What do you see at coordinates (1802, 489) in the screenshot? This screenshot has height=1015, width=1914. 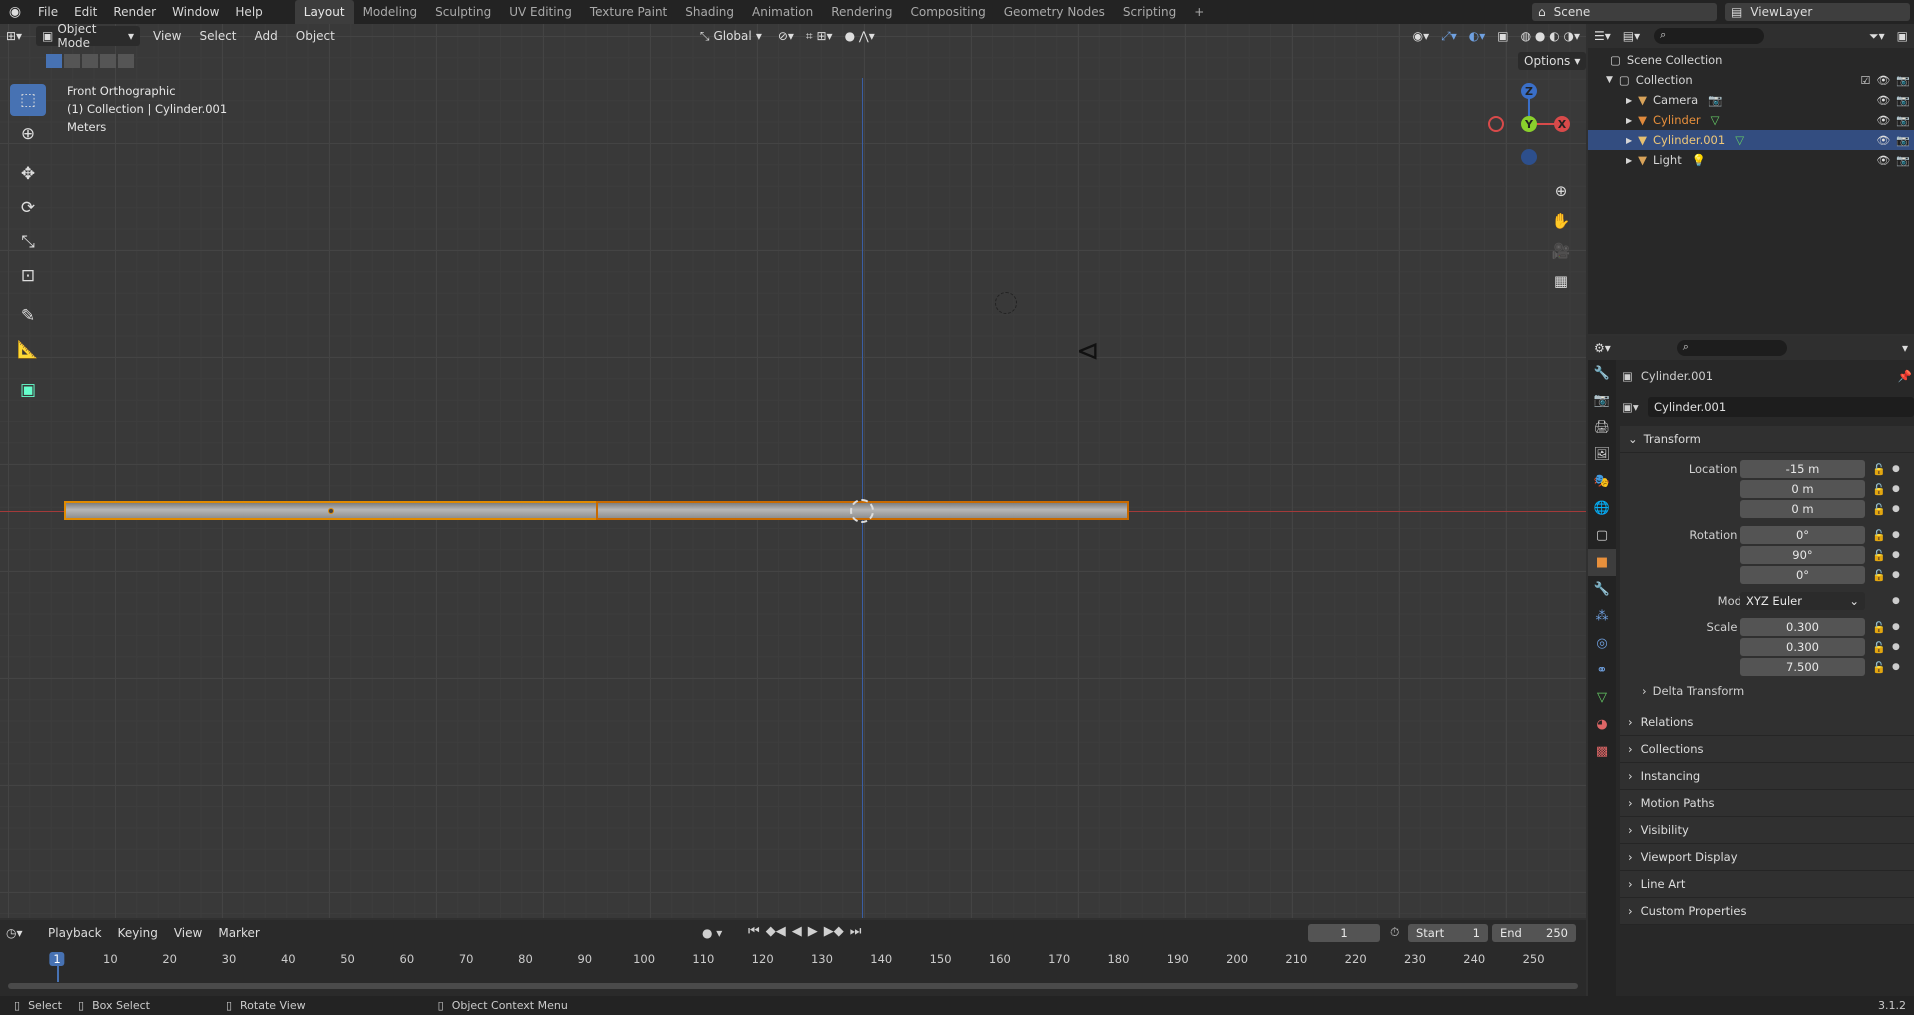 I see `location-y-field: 0 m` at bounding box center [1802, 489].